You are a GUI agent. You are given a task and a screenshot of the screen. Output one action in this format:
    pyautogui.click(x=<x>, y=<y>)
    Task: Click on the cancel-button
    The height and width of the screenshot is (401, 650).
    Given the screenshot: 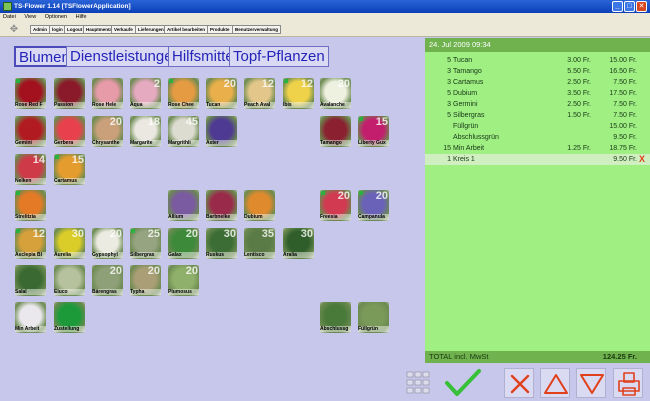 What is the action you would take?
    pyautogui.click(x=519, y=383)
    